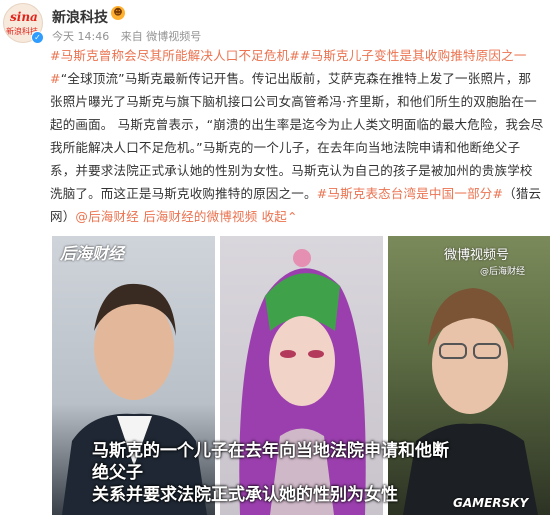 The image size is (550, 515). What do you see at coordinates (245, 495) in the screenshot?
I see `subtitle-line-2: 关系并要求法院正式承认她的性别为女性` at bounding box center [245, 495].